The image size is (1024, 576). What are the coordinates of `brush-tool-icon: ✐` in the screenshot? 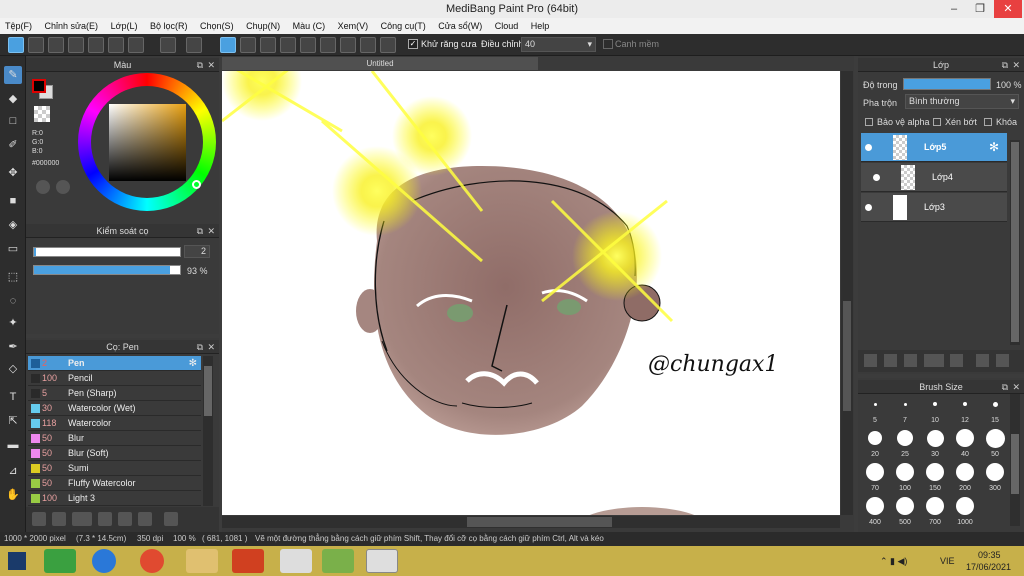 It's located at (13, 145).